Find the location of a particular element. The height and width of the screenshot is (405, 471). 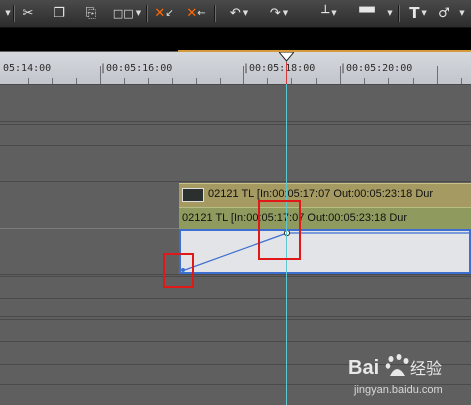

svg-text: Bai is located at coordinates (363, 368).